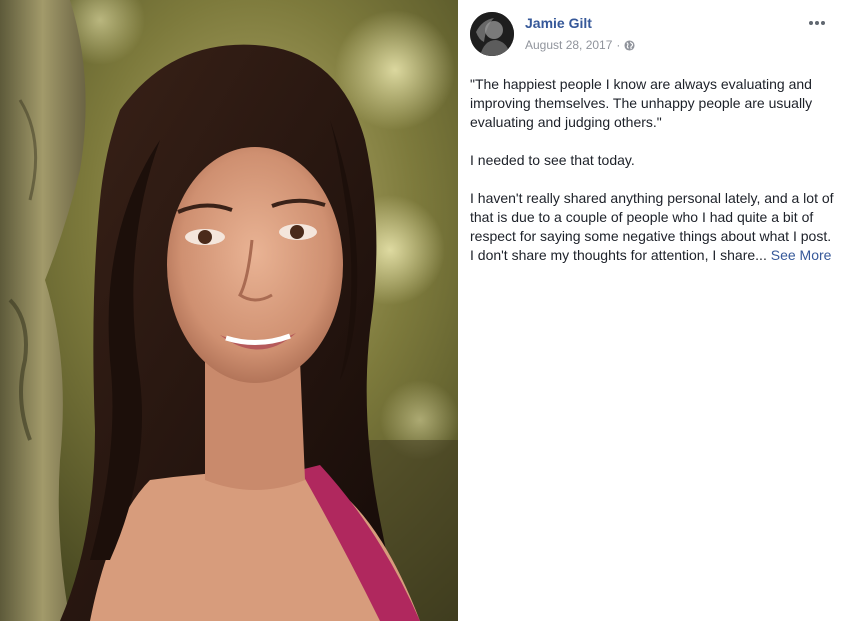 The width and height of the screenshot is (842, 621). I want to click on post-header: Jamie Gilt August 28, 2017 ·, so click(650, 34).